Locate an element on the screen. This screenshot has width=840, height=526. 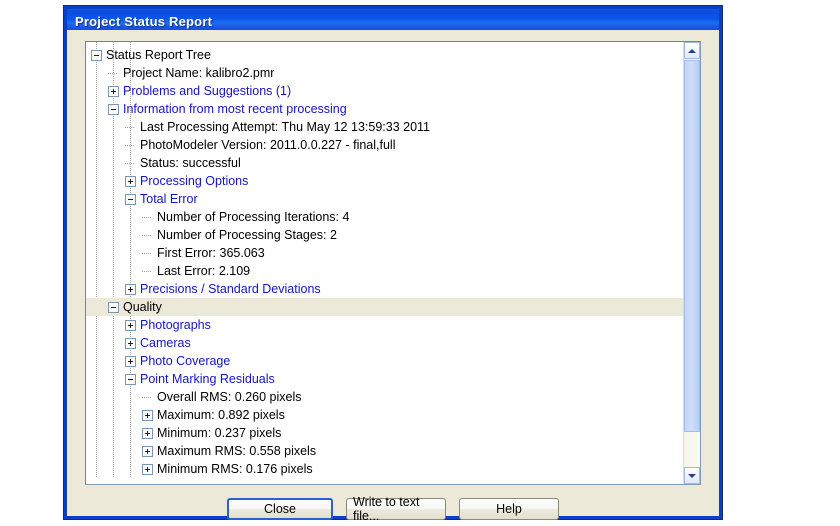
scrollbar-down-button is located at coordinates (692, 475).